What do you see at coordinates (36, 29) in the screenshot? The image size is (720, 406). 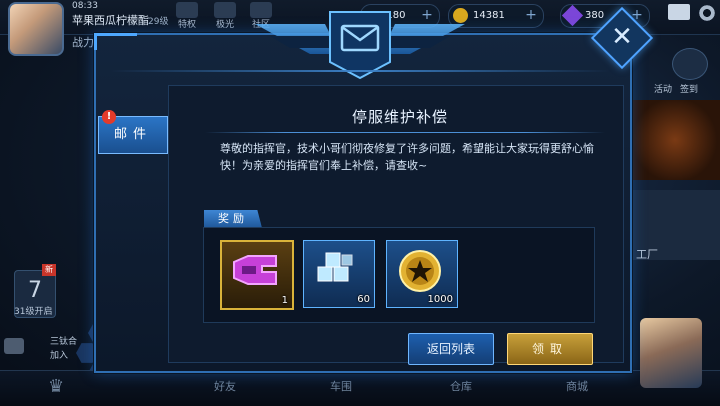 I see `player-avatar` at bounding box center [36, 29].